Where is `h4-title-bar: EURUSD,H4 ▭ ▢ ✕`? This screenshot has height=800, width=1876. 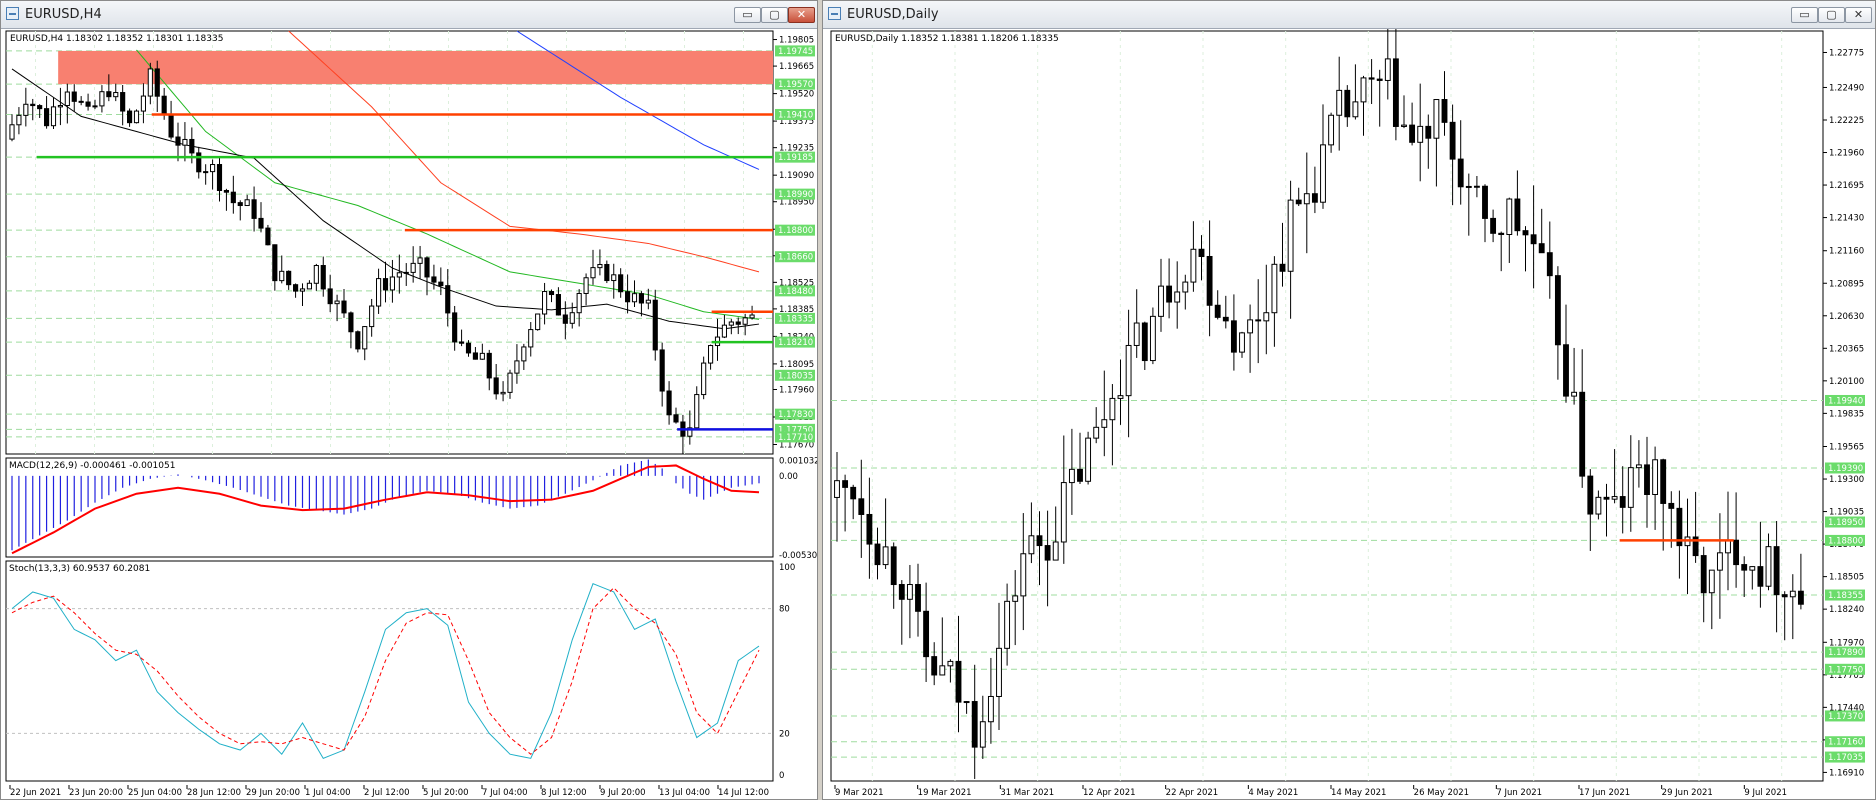 h4-title-bar: EURUSD,H4 ▭ ▢ ✕ is located at coordinates (409, 15).